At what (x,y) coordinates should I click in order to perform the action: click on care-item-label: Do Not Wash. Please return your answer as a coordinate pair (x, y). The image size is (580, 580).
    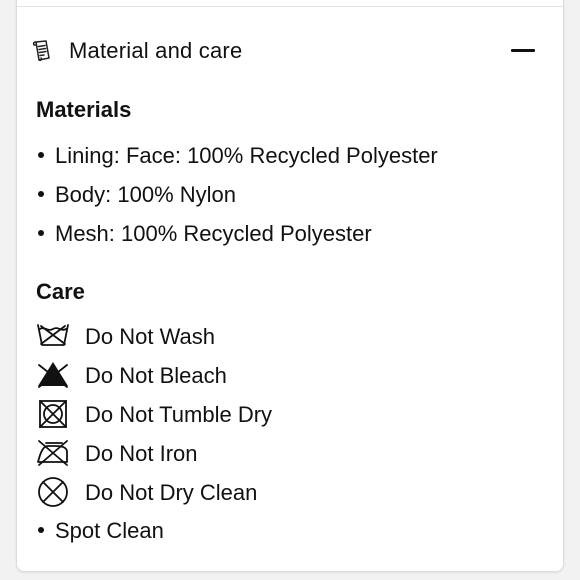
    Looking at the image, I should click on (150, 336).